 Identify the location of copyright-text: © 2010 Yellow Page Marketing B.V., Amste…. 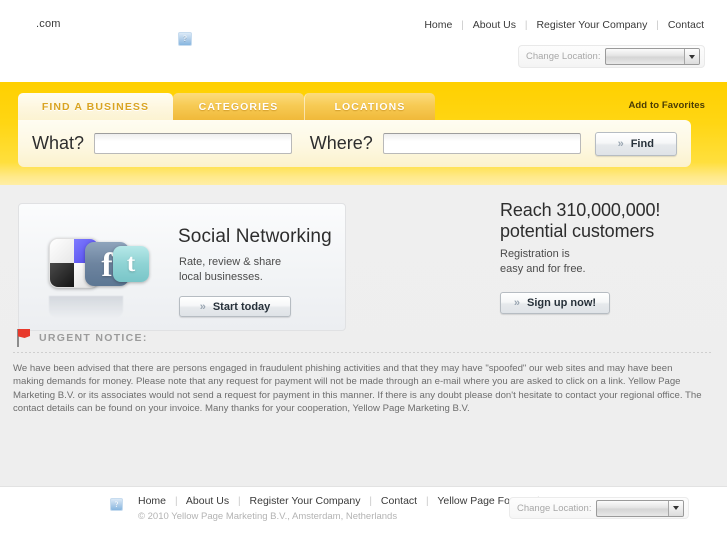
(268, 516).